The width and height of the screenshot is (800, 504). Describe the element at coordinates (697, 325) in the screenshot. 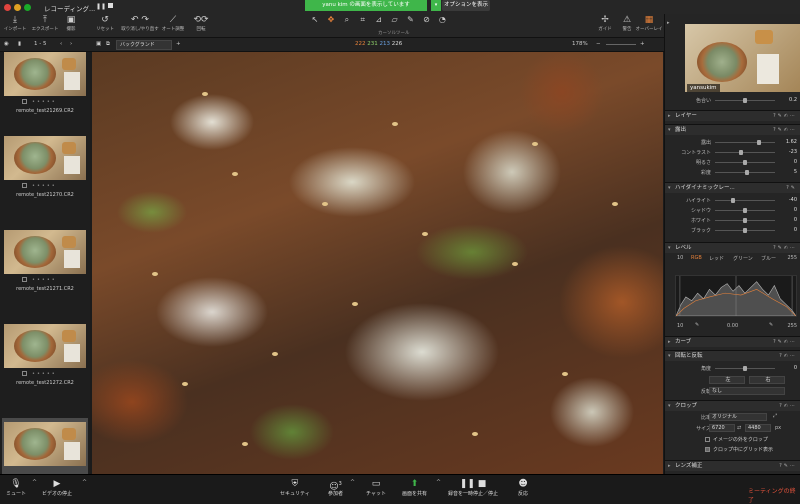

I see `eyedropper-black-icon: ✎` at that location.